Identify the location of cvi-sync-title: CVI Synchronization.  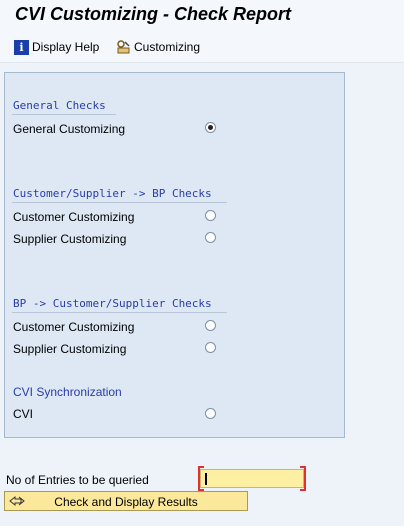
(67, 392).